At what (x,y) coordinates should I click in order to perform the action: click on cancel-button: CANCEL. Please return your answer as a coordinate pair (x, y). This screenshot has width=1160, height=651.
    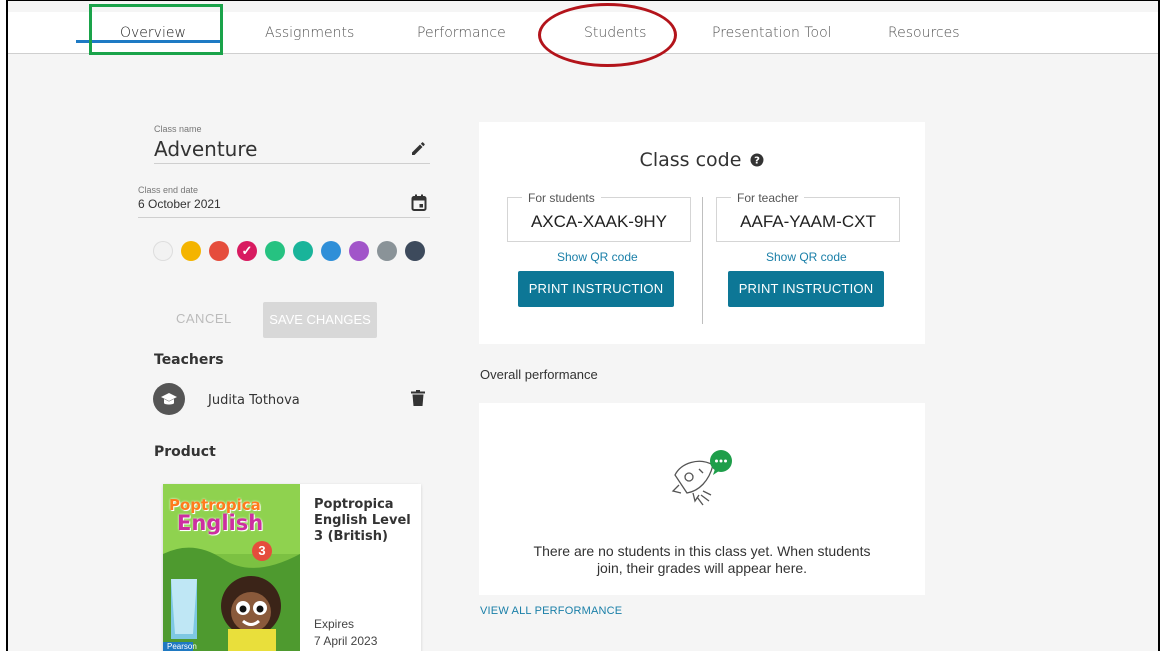
    Looking at the image, I should click on (204, 318).